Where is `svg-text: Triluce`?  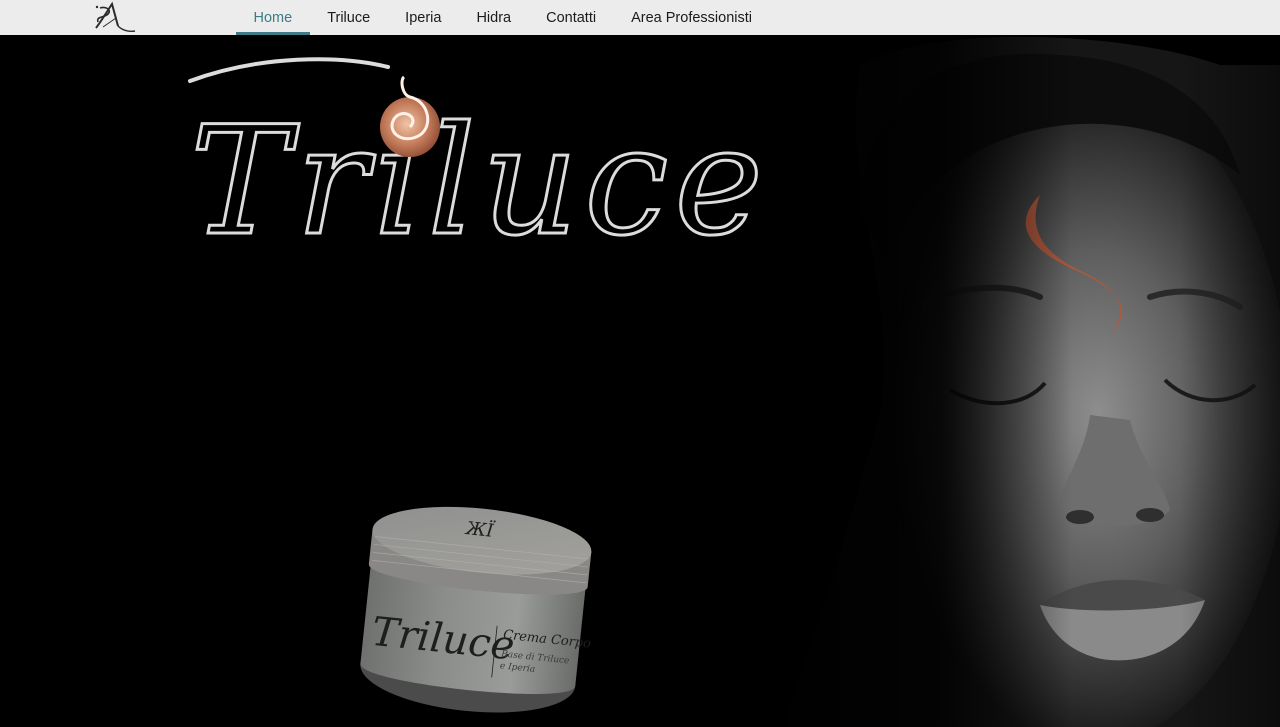 svg-text: Triluce is located at coordinates (479, 182).